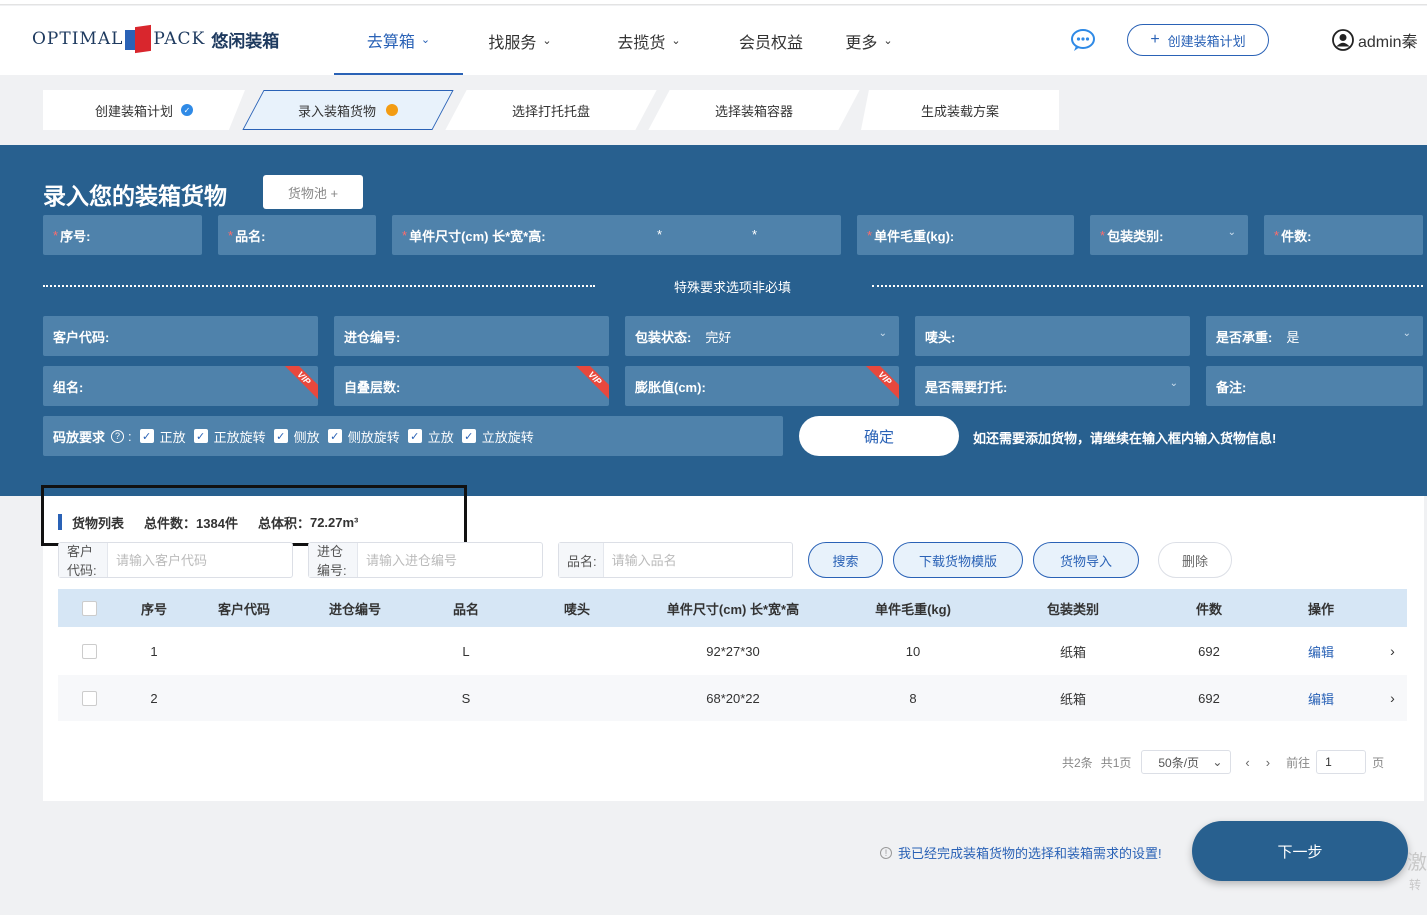 The height and width of the screenshot is (915, 1427). Describe the element at coordinates (179, 39) in the screenshot. I see `logo-text-2: PACK` at that location.